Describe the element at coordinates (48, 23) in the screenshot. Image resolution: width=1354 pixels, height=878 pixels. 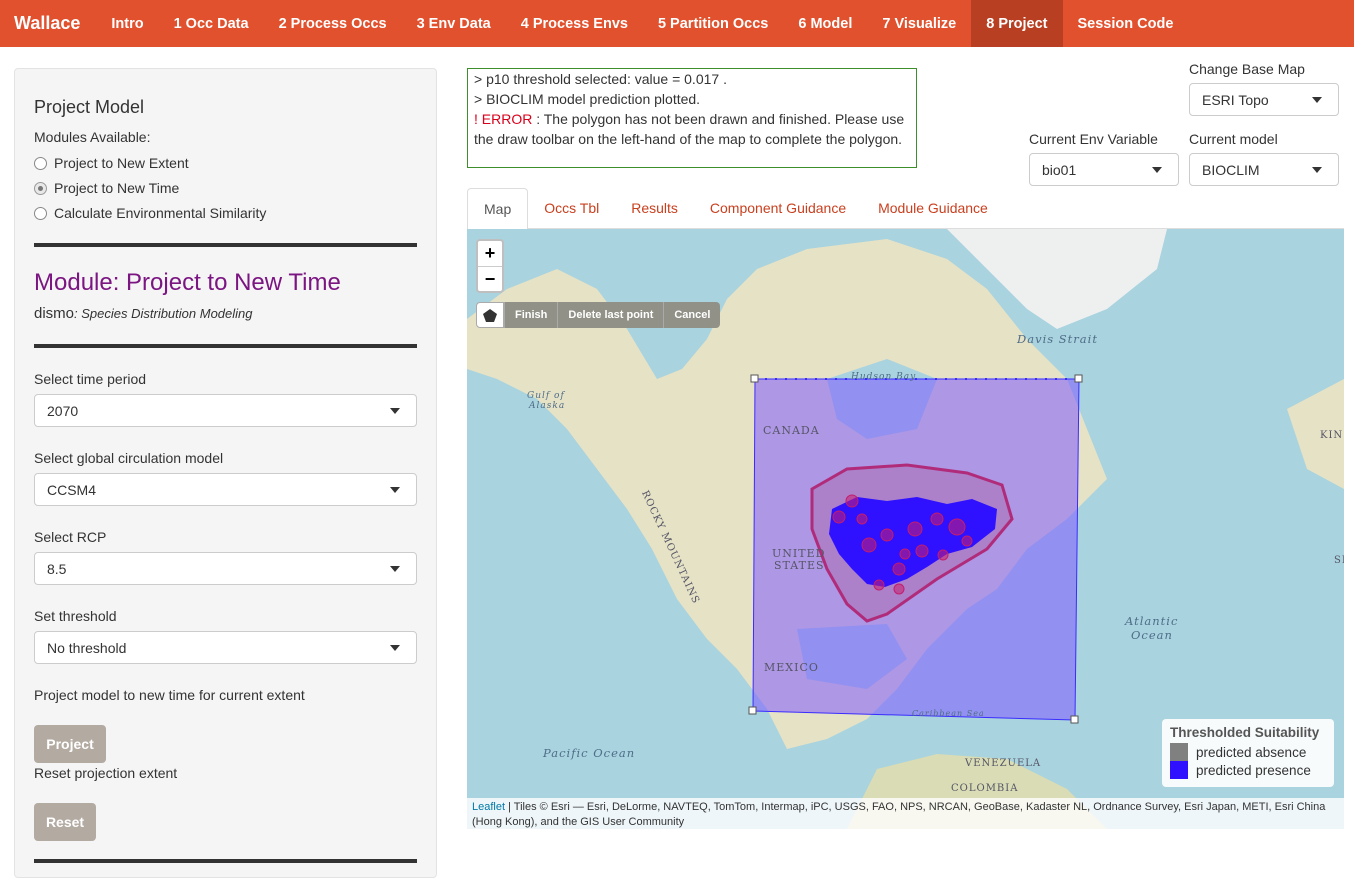
I see `brand: Wallace` at that location.